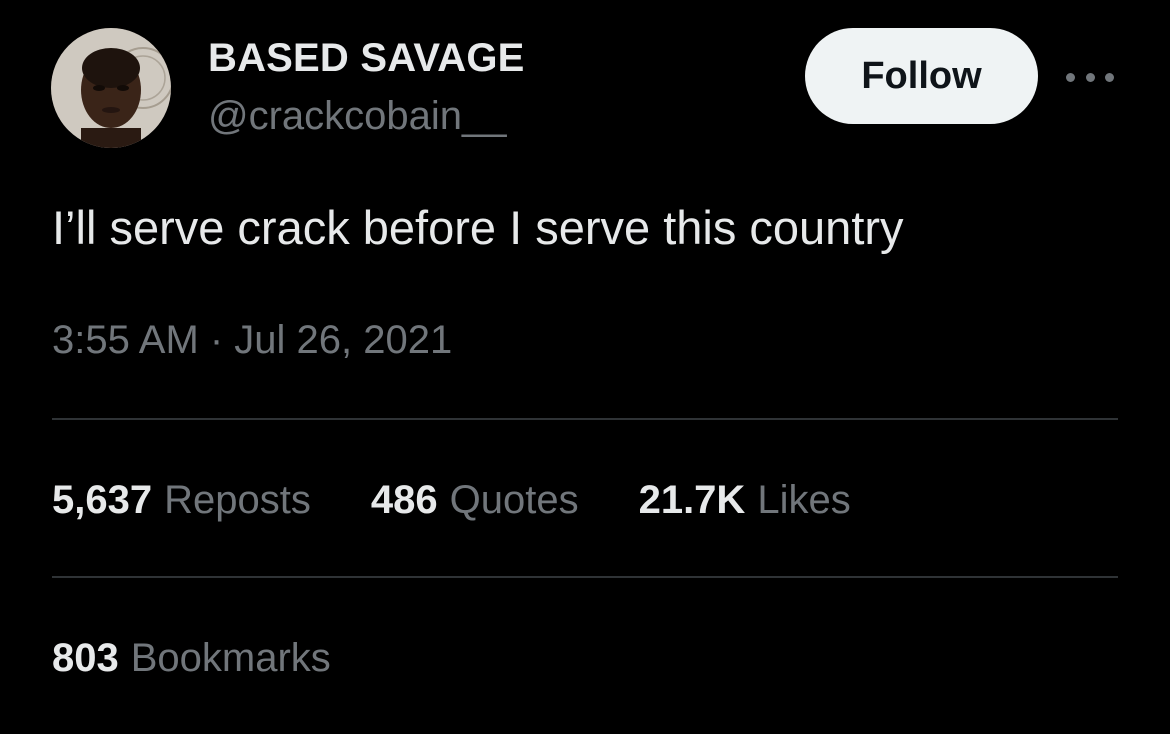 Image resolution: width=1170 pixels, height=734 pixels. What do you see at coordinates (366, 116) in the screenshot?
I see `author-handle: @crackcobain__` at bounding box center [366, 116].